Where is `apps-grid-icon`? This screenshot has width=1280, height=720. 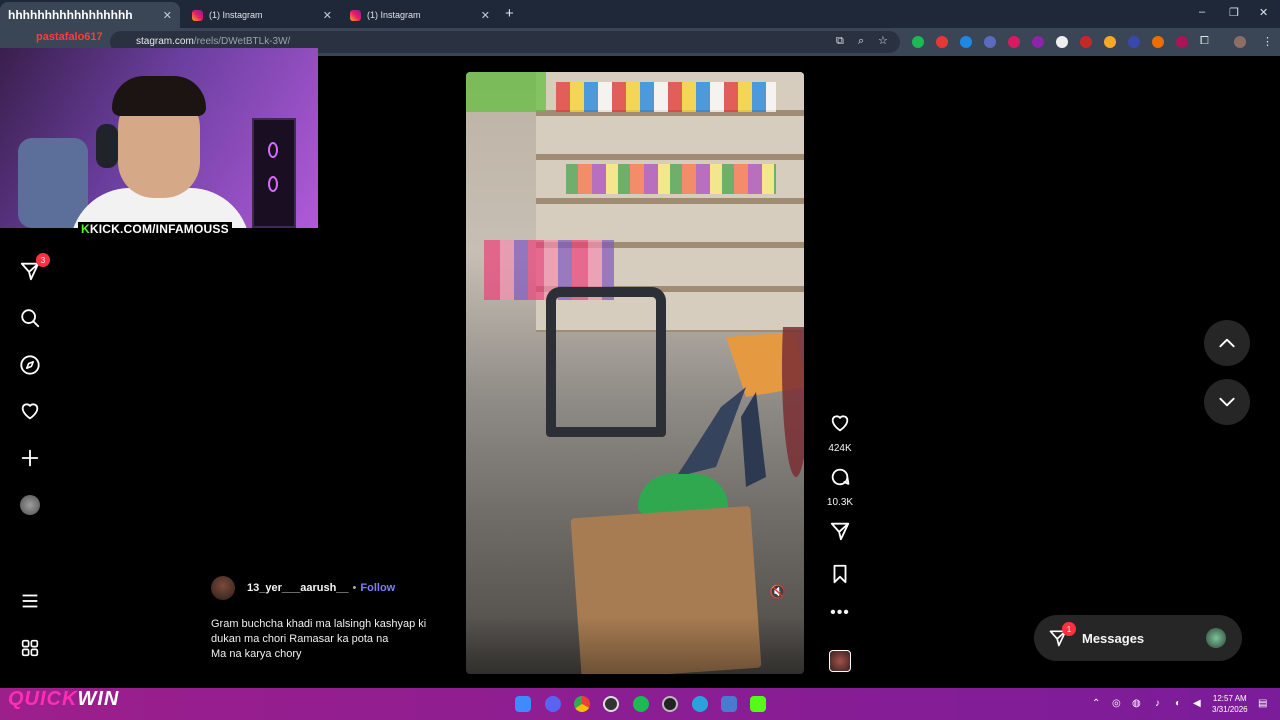
apps-grid-icon is located at coordinates (30, 648).